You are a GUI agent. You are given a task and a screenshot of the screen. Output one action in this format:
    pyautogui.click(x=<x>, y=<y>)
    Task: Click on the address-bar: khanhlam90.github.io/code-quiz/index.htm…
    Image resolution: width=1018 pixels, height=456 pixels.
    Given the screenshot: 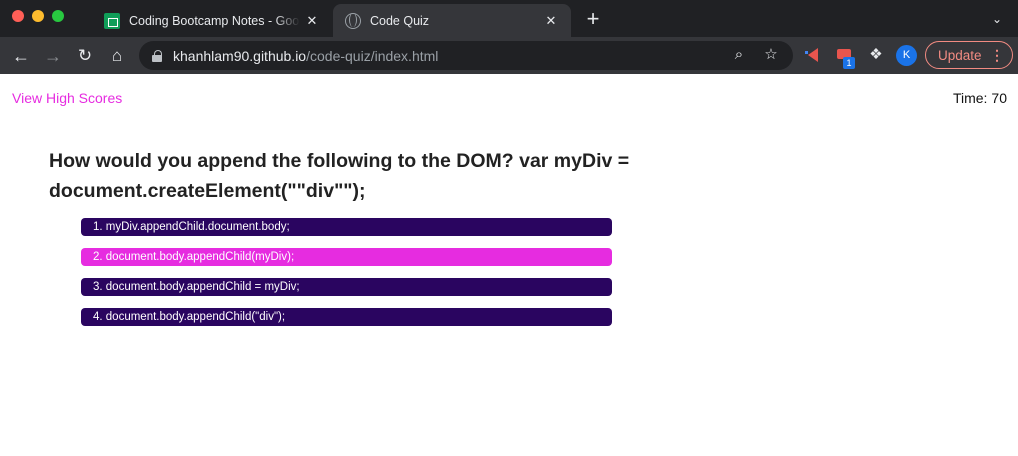 What is the action you would take?
    pyautogui.click(x=466, y=55)
    